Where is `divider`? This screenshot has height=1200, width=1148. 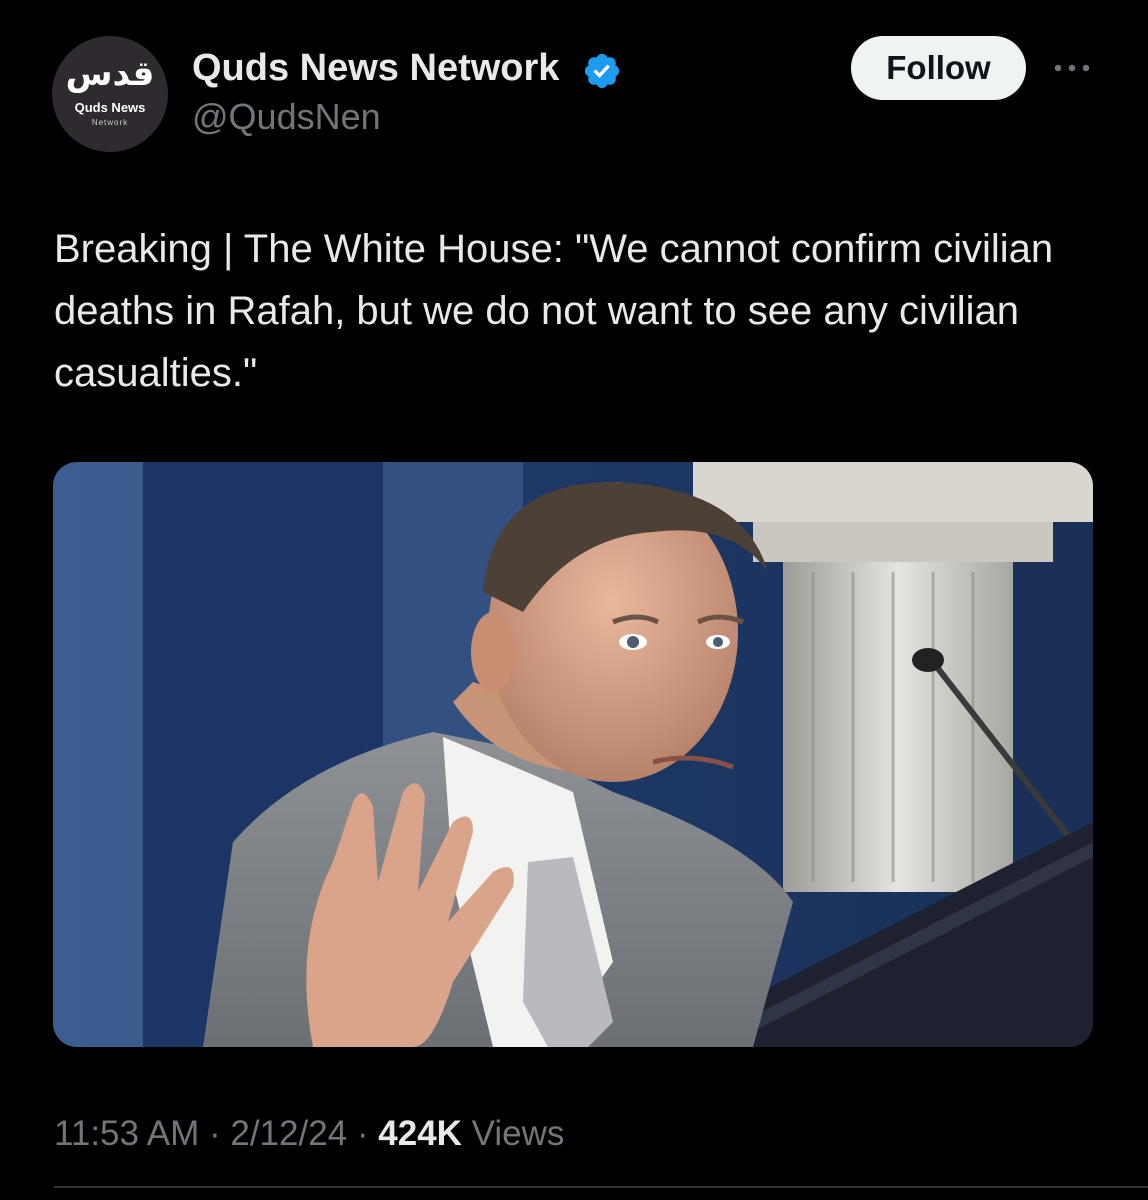
divider is located at coordinates (601, 1187).